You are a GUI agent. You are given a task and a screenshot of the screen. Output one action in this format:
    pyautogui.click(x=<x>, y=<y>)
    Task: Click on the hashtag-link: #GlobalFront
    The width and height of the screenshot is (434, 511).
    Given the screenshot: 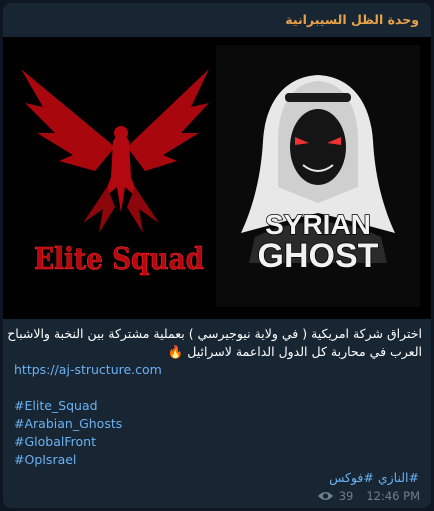 What is the action you would take?
    pyautogui.click(x=218, y=442)
    